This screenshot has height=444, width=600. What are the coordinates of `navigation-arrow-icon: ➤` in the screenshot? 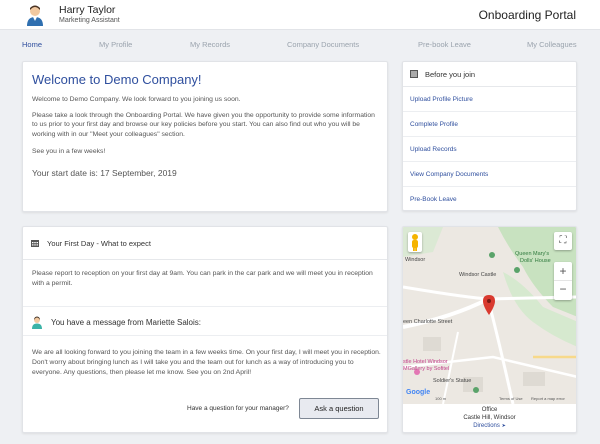 It's located at (503, 426).